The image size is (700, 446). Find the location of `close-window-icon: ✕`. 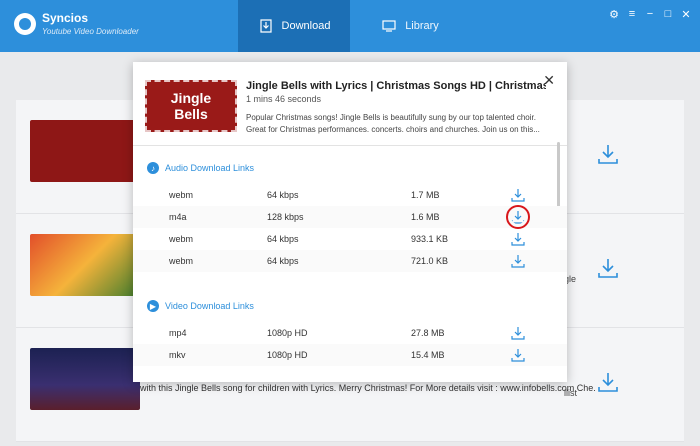

close-window-icon: ✕ is located at coordinates (686, 14).